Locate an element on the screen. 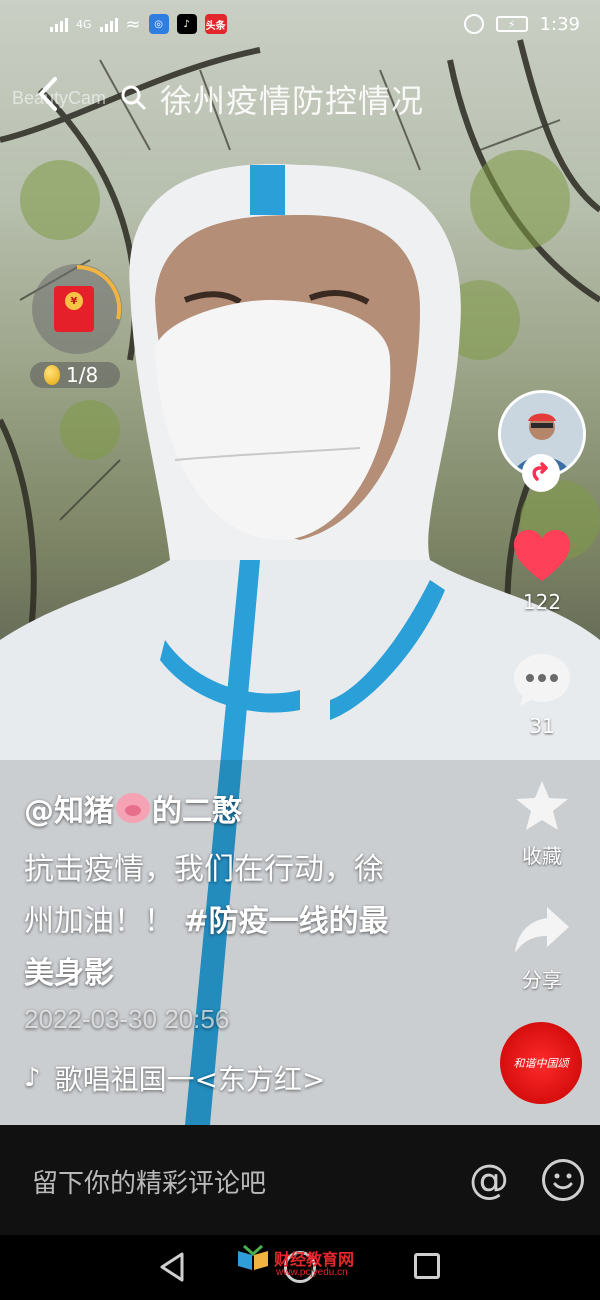  post-description: 抗击疫情，我们在行动，徐州加油！！ #防疫一线的最美身影 is located at coordinates (209, 922).